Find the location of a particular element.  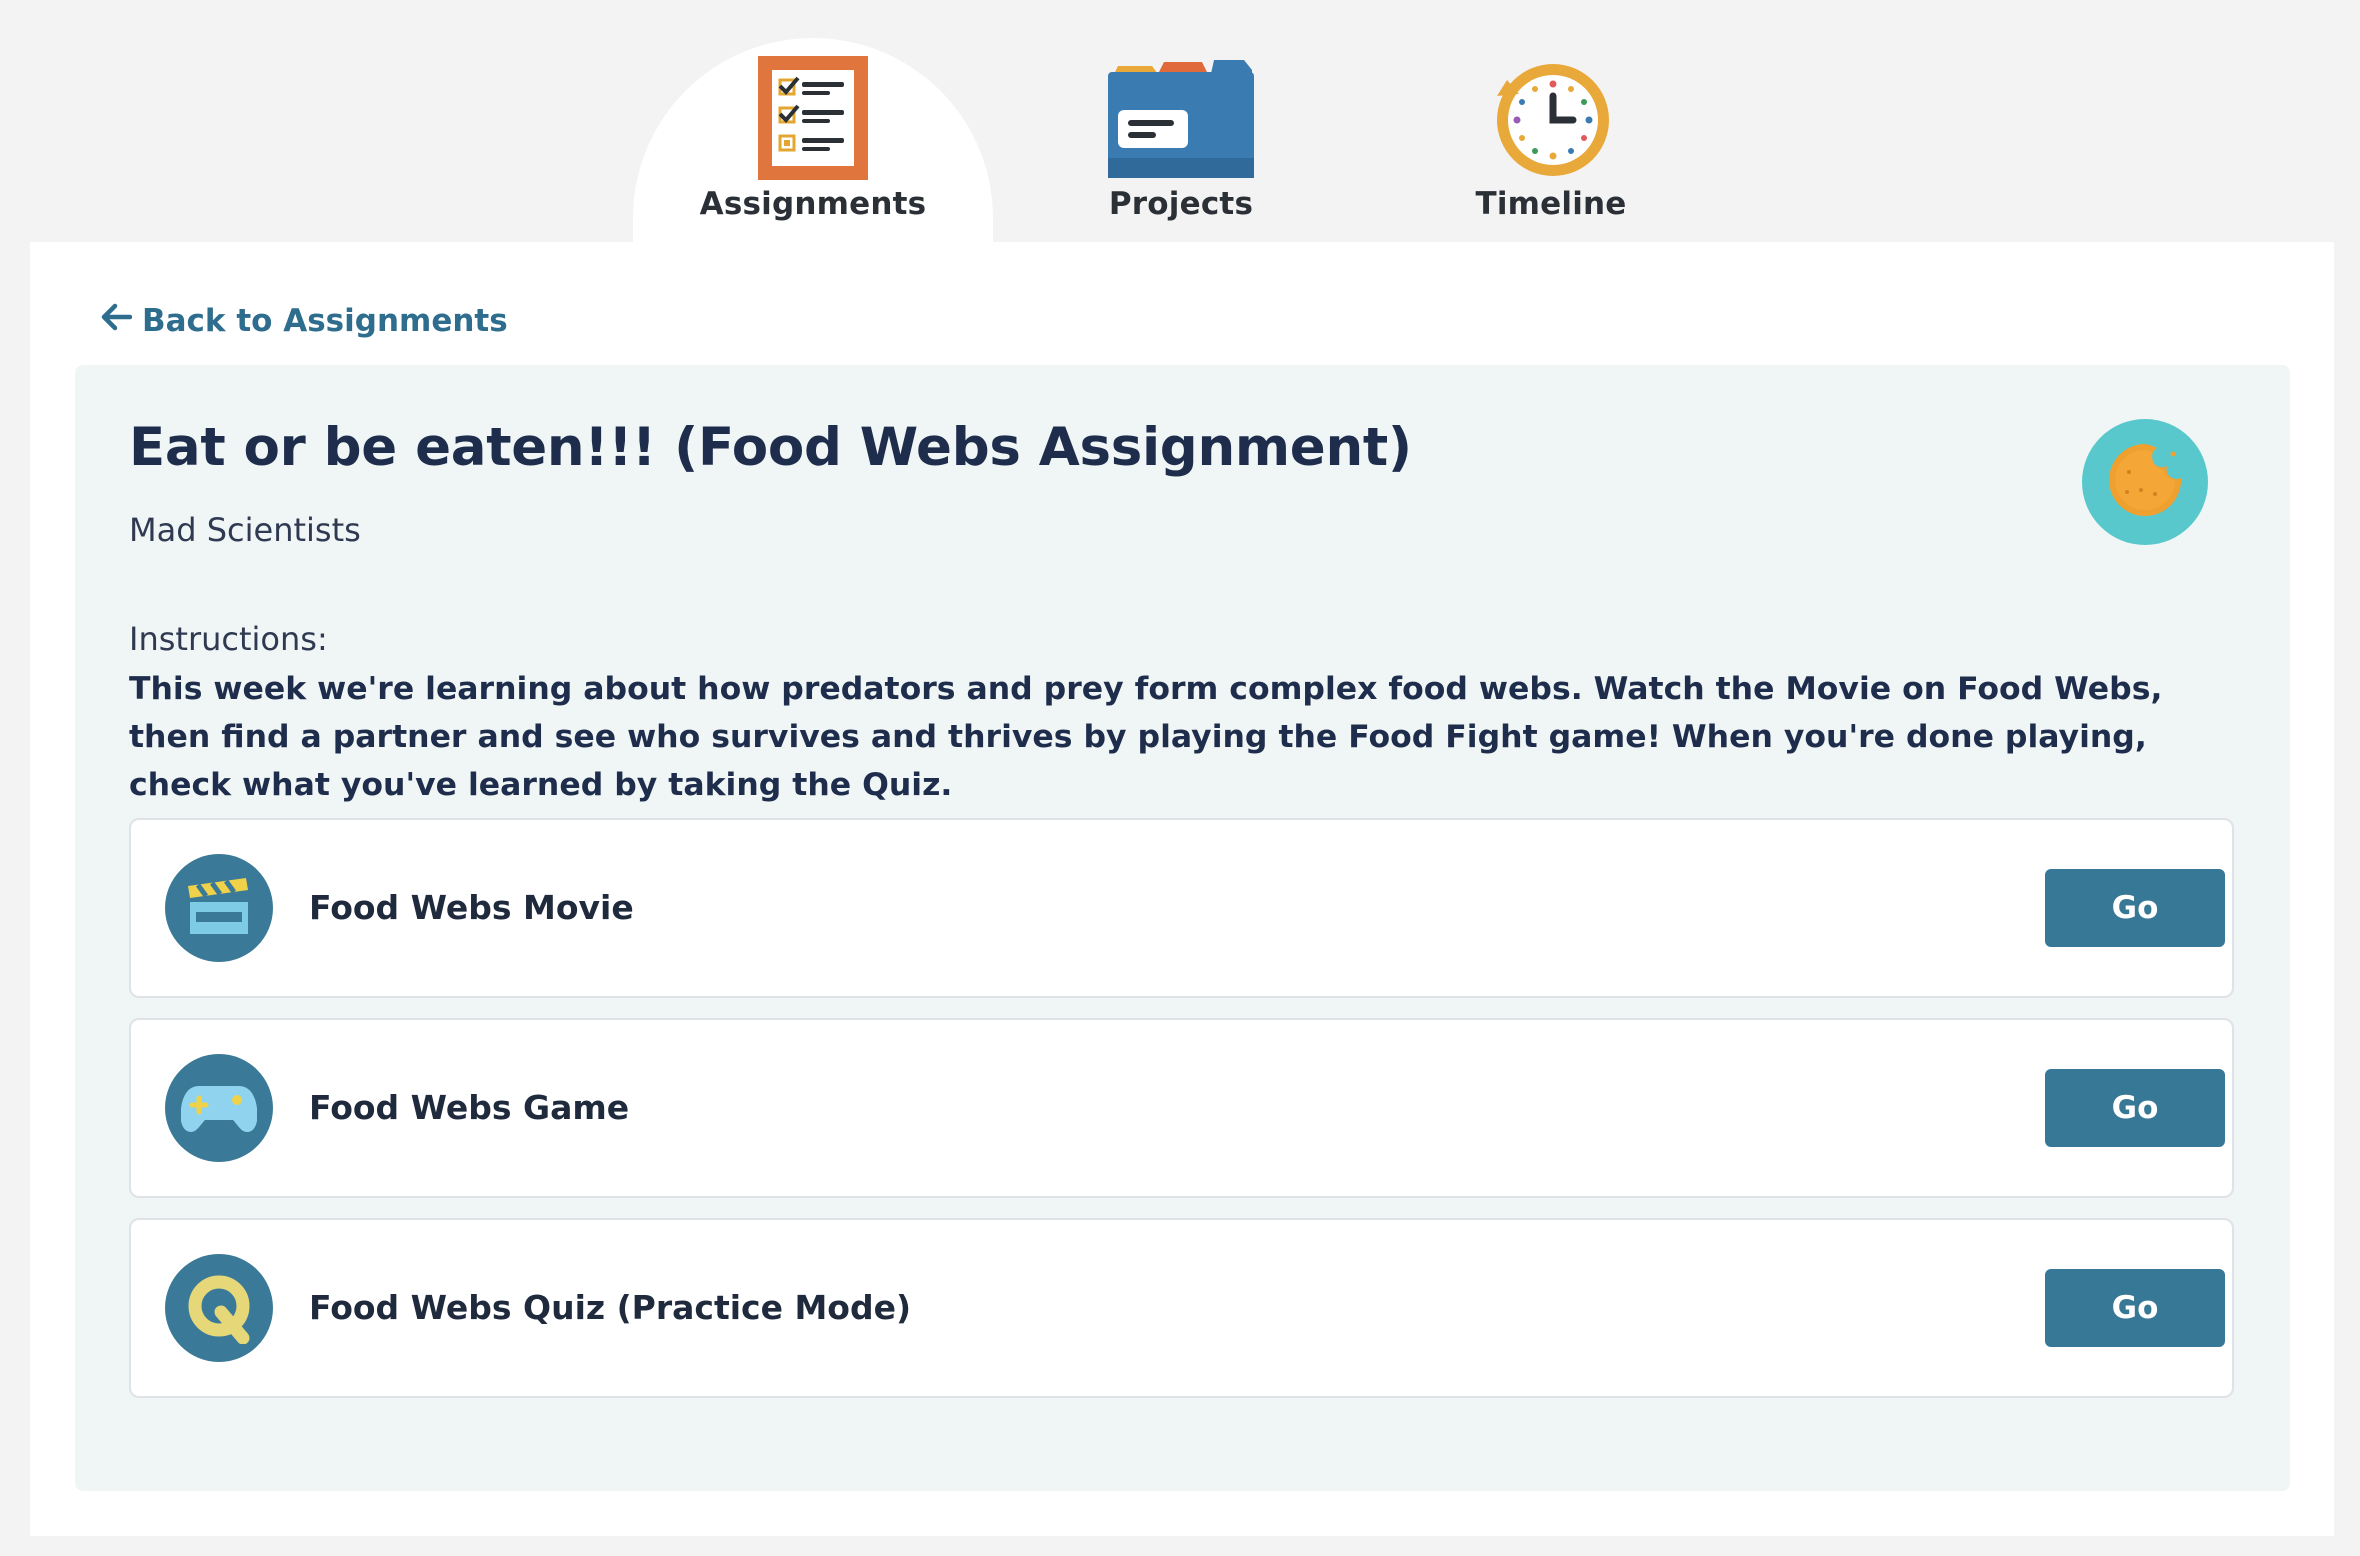

go-button-quiz: Go is located at coordinates (2135, 1308).